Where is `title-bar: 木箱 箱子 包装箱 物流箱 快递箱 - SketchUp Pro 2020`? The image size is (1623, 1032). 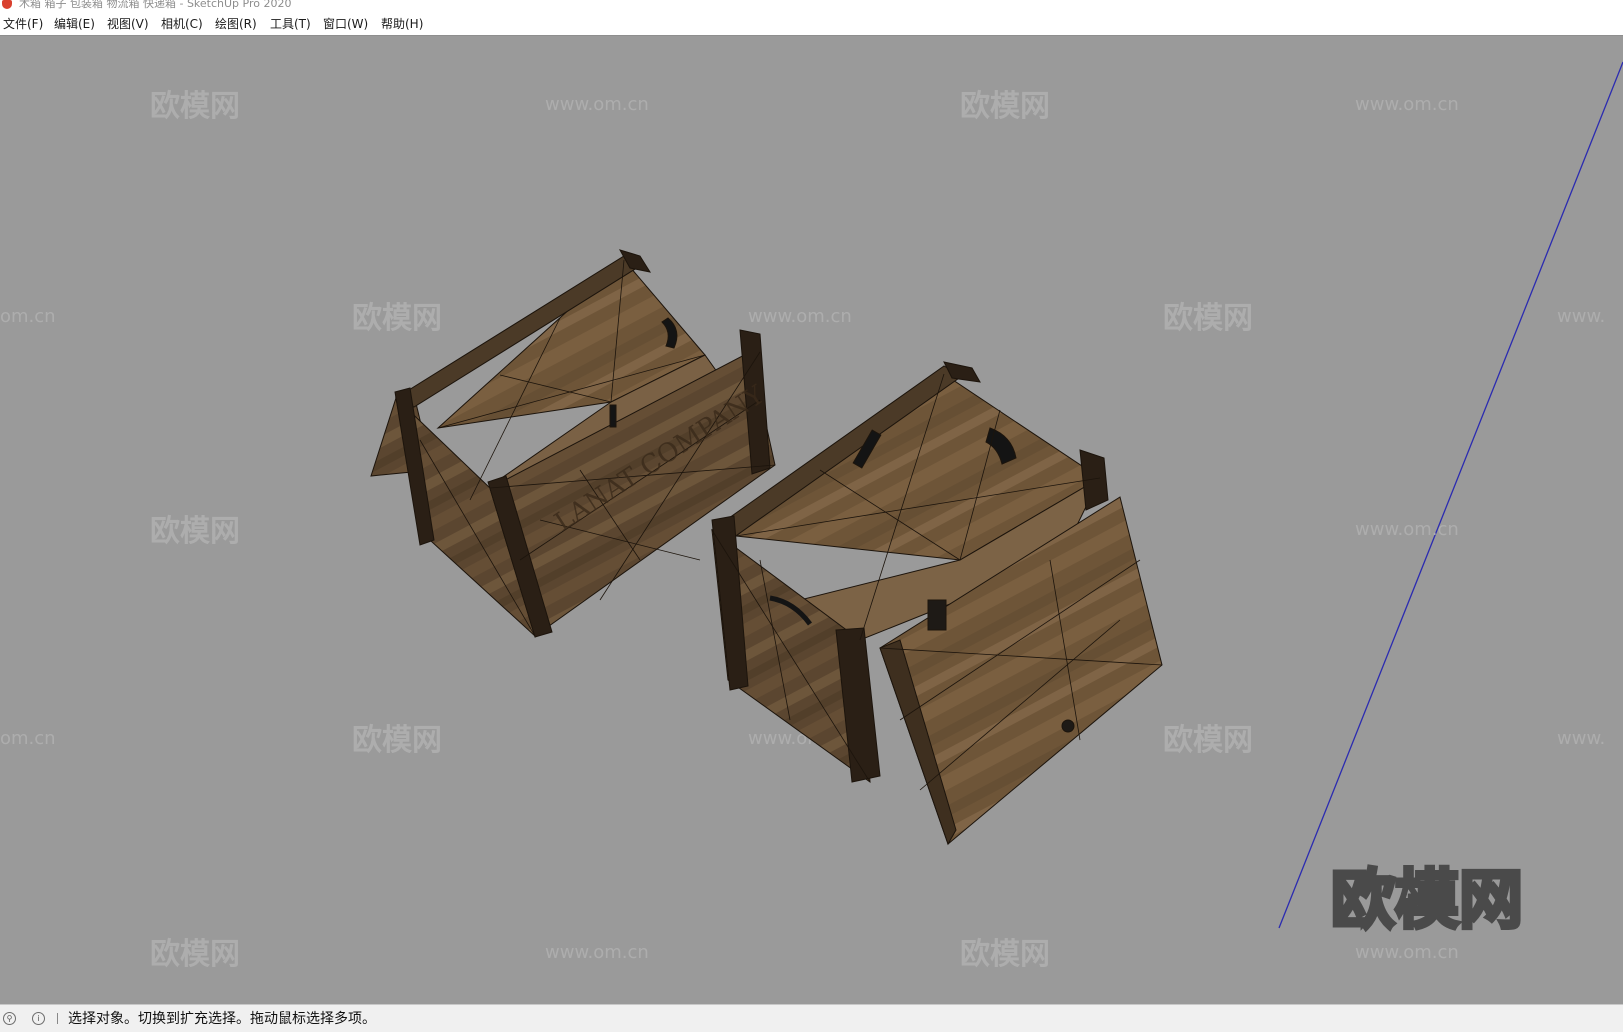 title-bar: 木箱 箱子 包装箱 物流箱 快递箱 - SketchUp Pro 2020 is located at coordinates (811, 6).